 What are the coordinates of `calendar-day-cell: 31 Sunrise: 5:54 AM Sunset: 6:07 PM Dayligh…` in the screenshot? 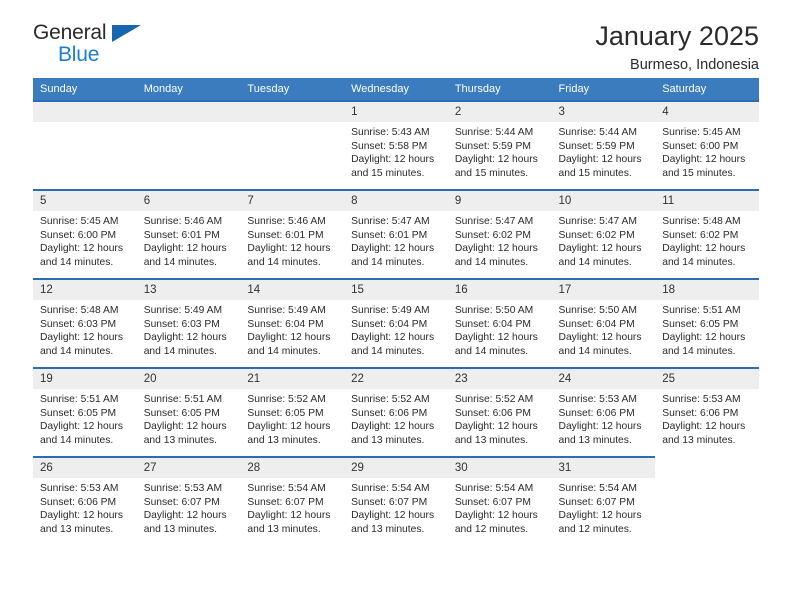 It's located at (603, 501).